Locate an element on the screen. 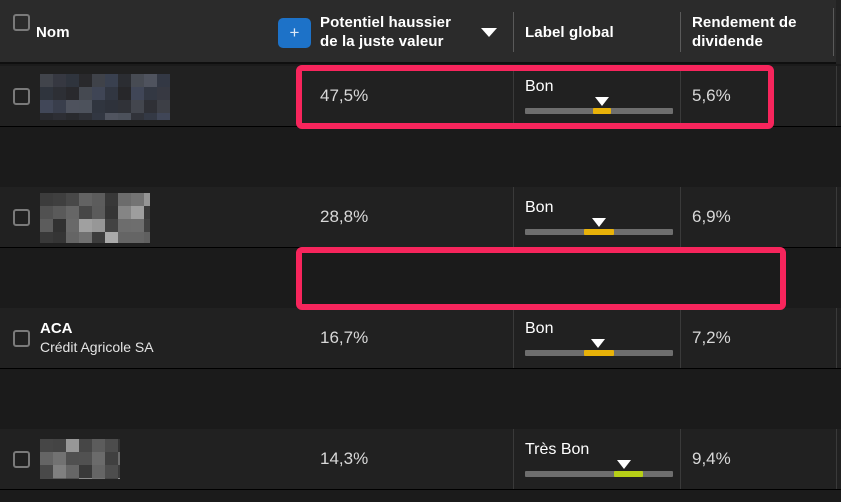 This screenshot has height=502, width=841. dividend-yield-value: 6,9% is located at coordinates (711, 216).